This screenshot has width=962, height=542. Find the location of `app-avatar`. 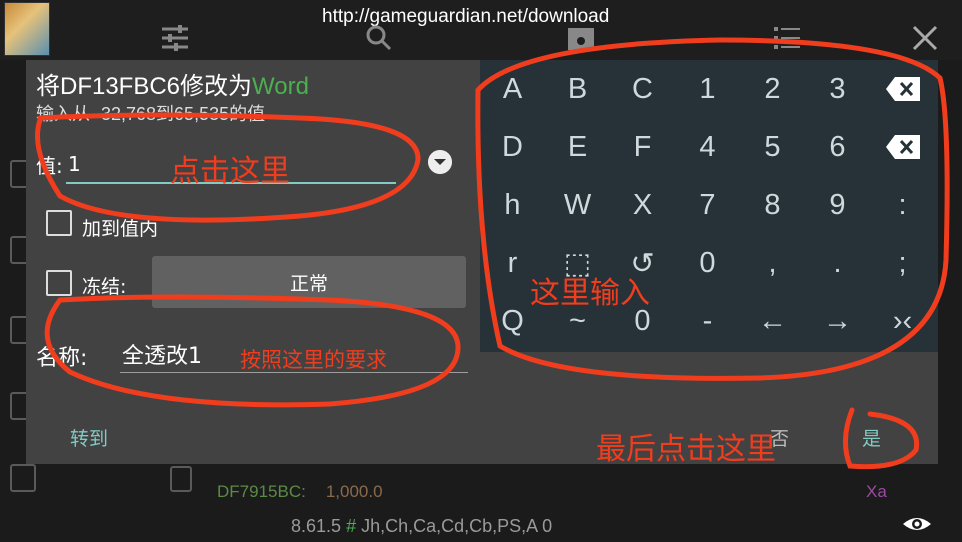

app-avatar is located at coordinates (27, 29).